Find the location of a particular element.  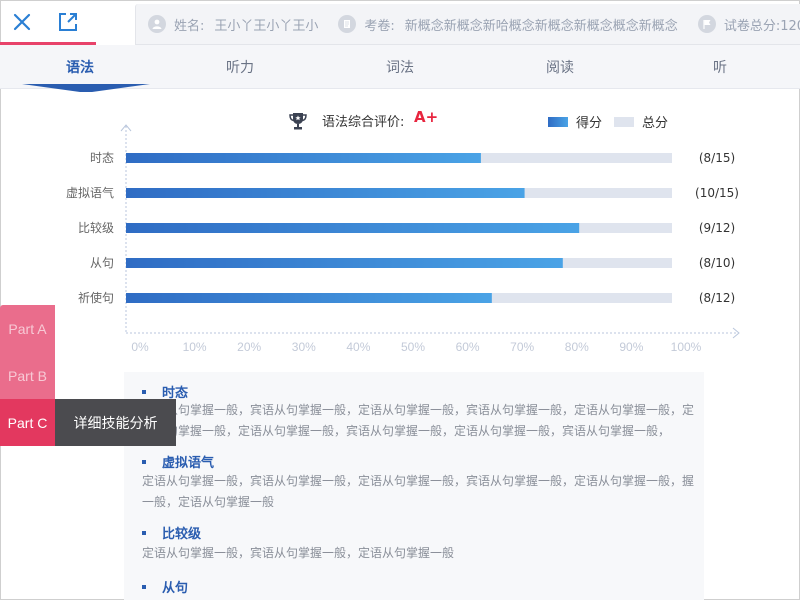

value-label: (8/15) is located at coordinates (717, 158).